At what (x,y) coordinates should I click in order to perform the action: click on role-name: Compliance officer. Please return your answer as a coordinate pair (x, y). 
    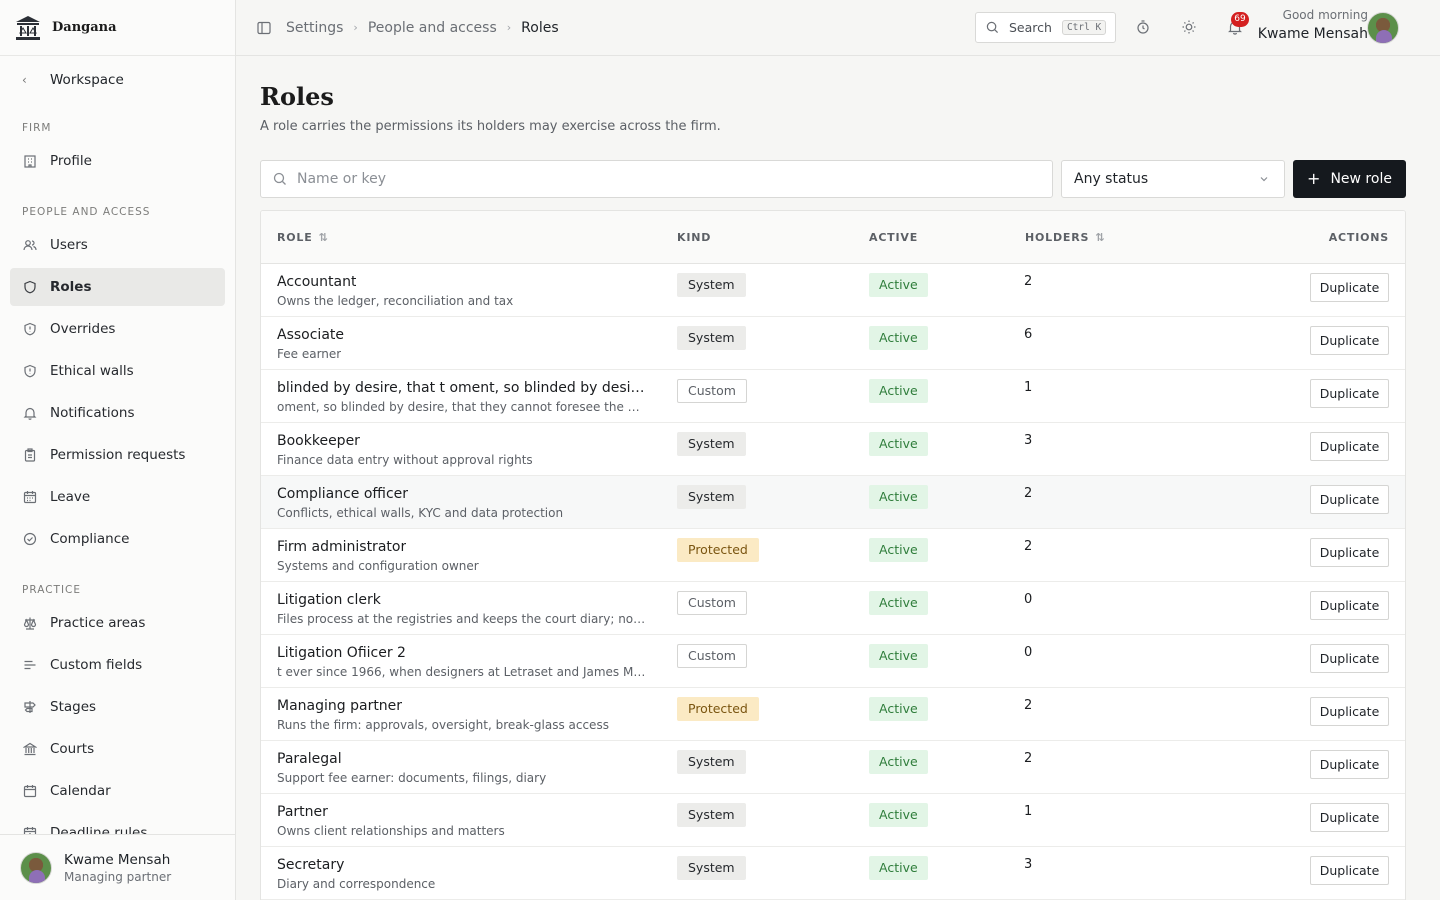
    Looking at the image, I should click on (342, 494).